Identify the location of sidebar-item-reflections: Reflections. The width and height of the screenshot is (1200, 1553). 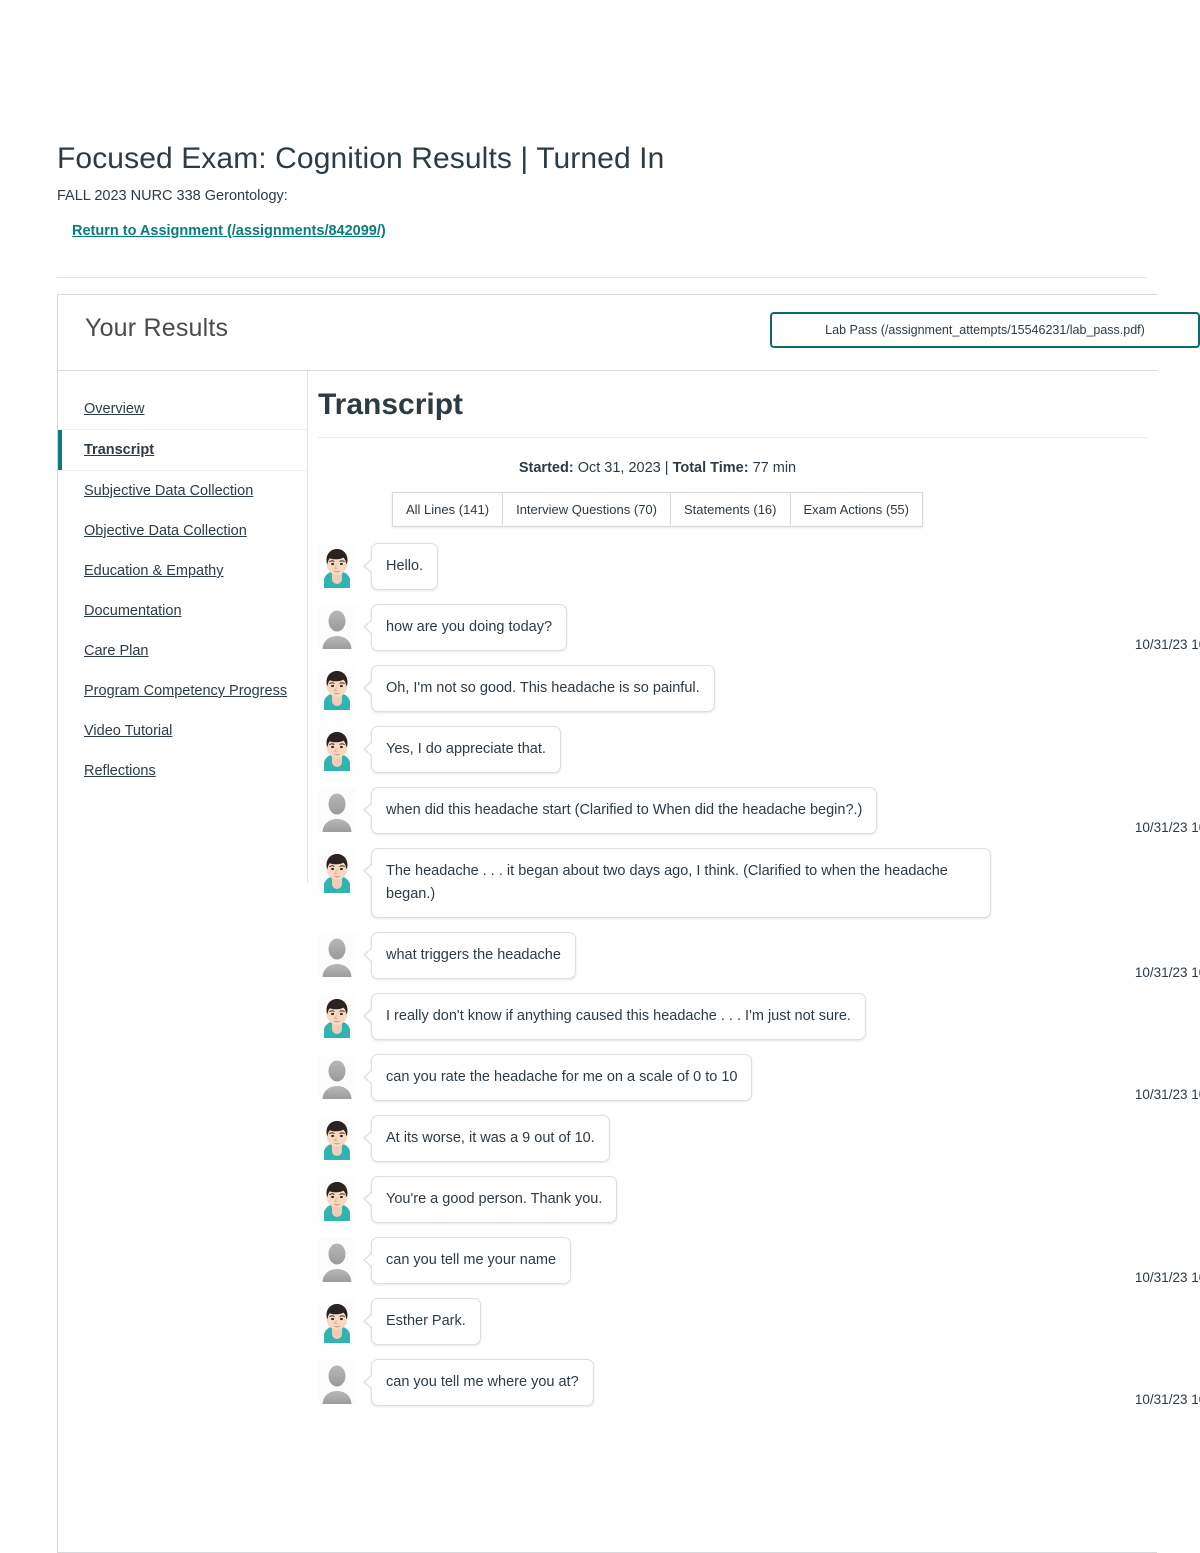
(182, 771).